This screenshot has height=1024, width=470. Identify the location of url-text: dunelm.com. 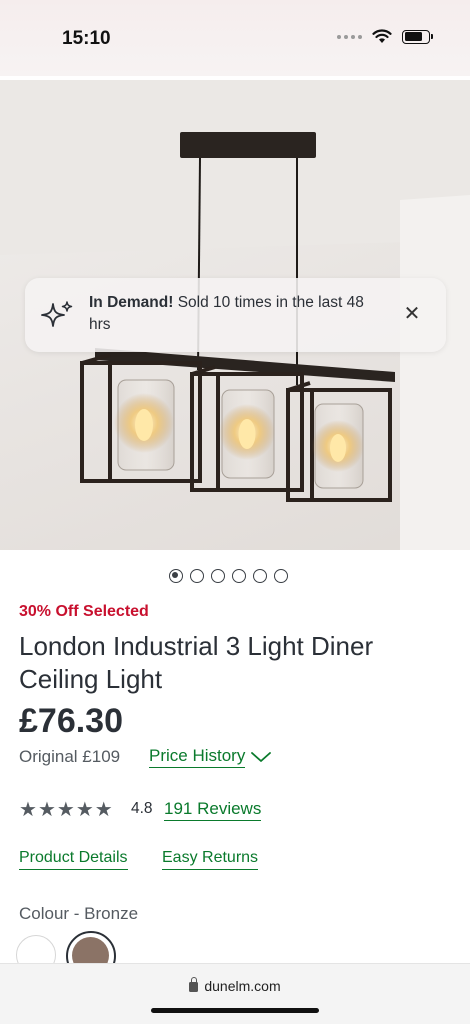
(242, 986).